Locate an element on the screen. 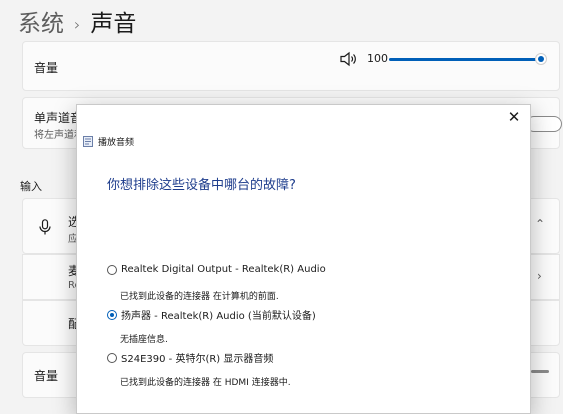  device-option-label: S24E390 - 英特尔(R) 显示器音频 is located at coordinates (197, 359).